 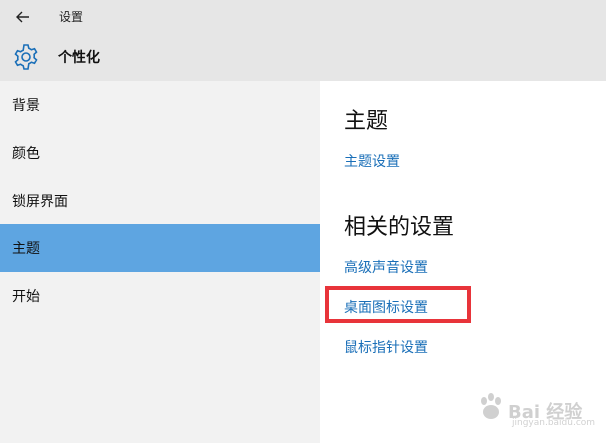 I want to click on sidebar-item-lock-screen: 锁屏界面, so click(x=160, y=201).